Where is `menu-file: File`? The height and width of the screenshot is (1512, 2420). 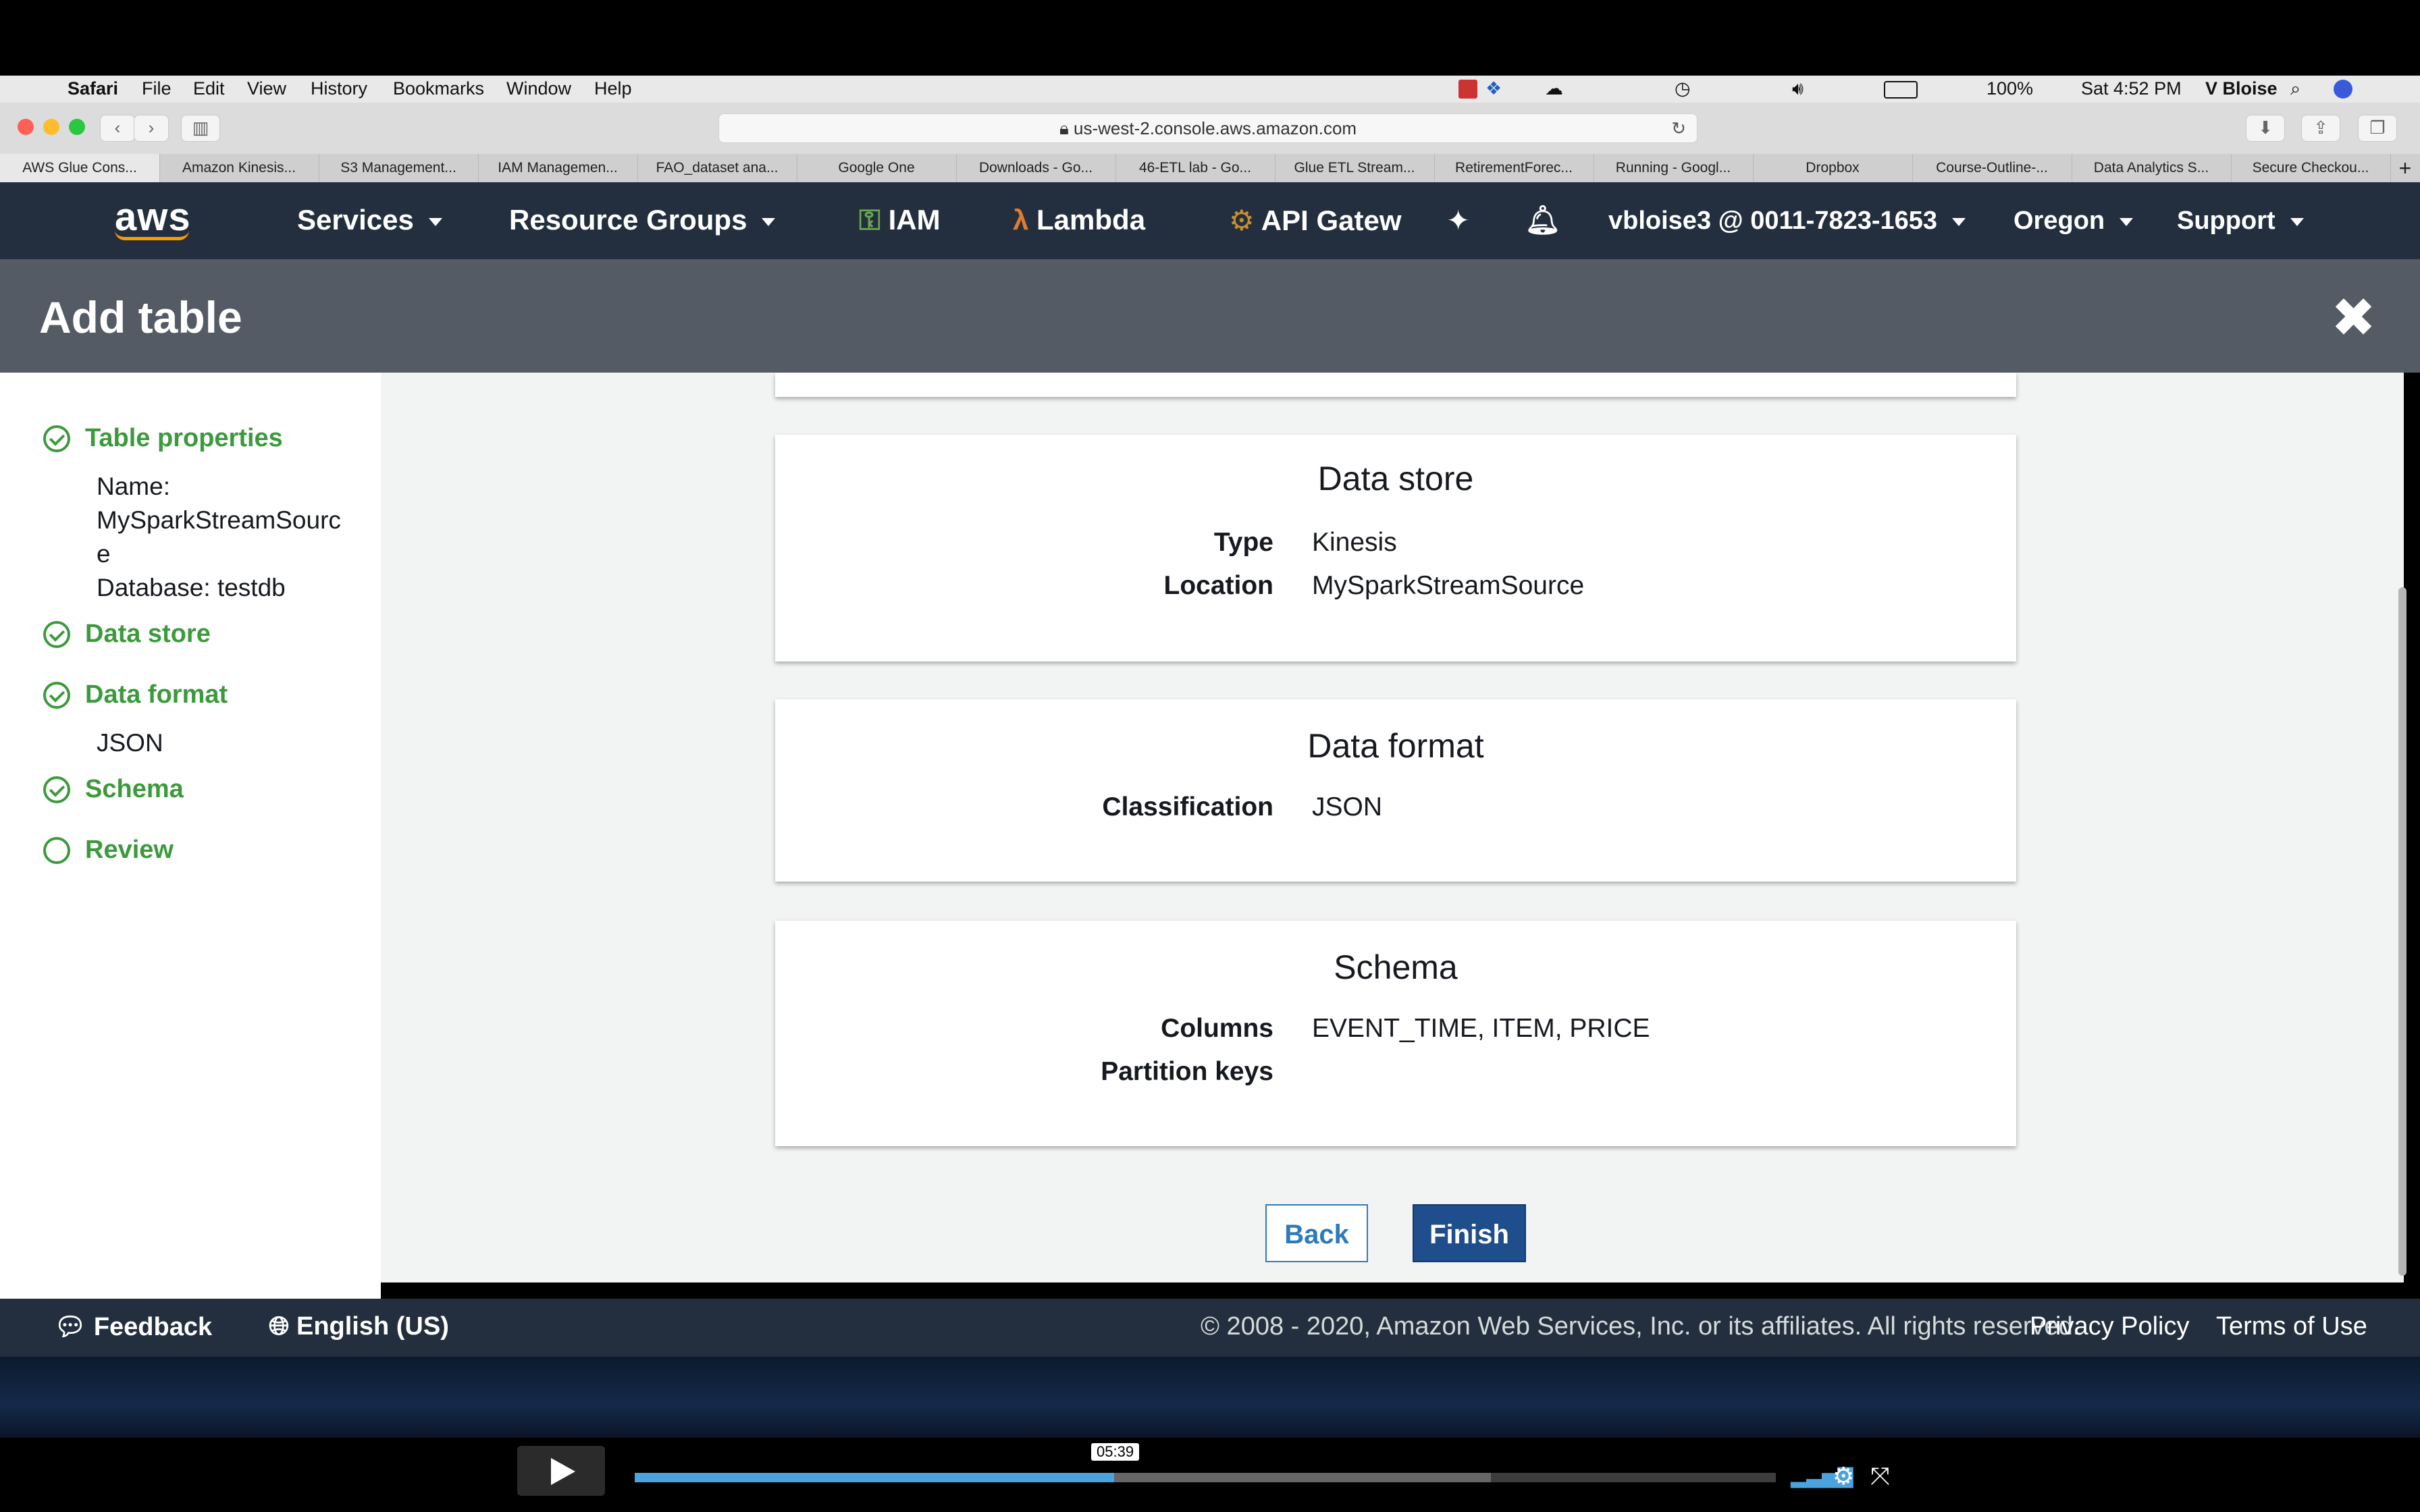
menu-file: File is located at coordinates (157, 89).